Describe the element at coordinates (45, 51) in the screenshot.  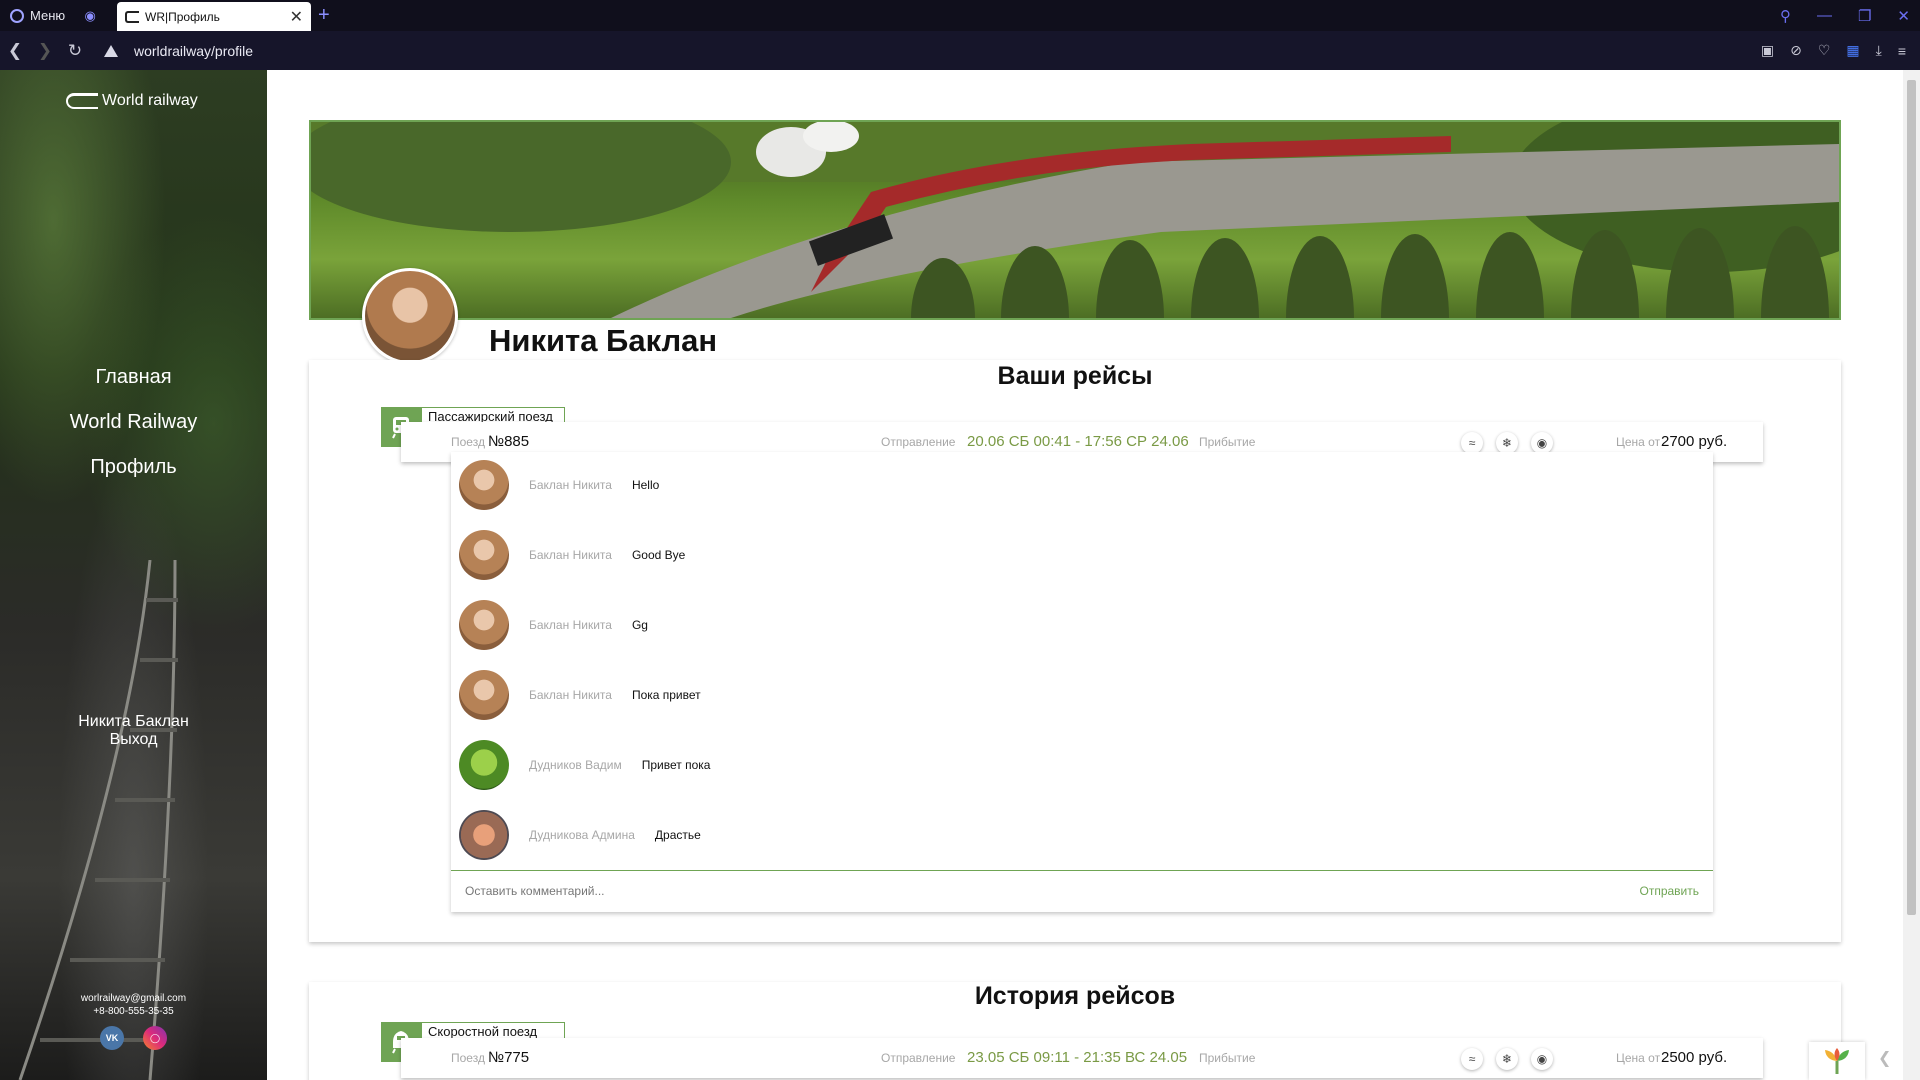
I see `forward-icon: ❯` at that location.